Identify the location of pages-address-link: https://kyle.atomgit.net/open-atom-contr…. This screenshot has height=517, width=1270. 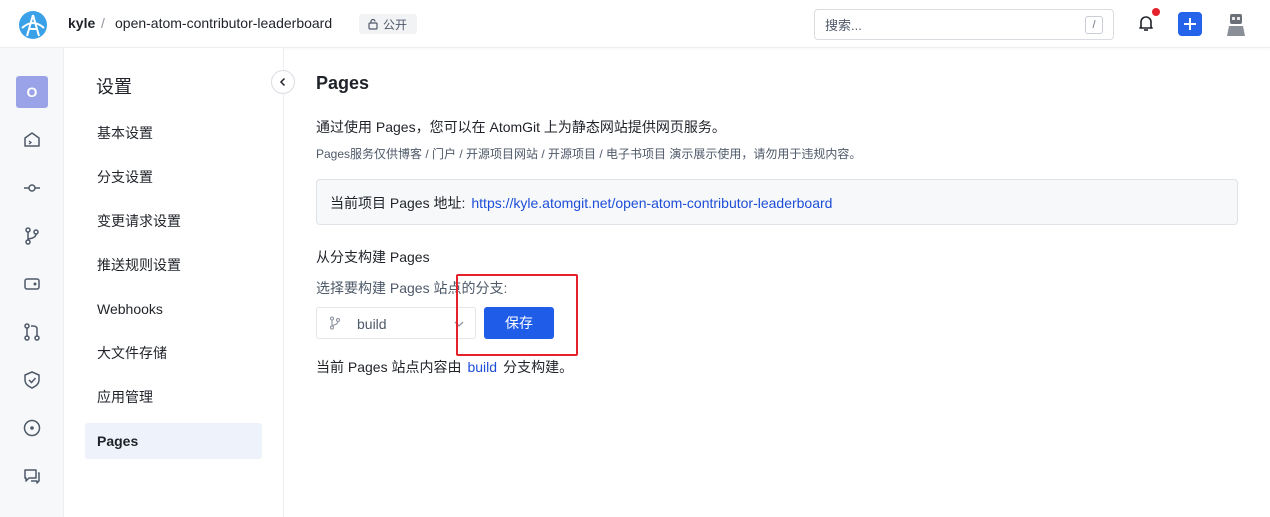
(651, 203).